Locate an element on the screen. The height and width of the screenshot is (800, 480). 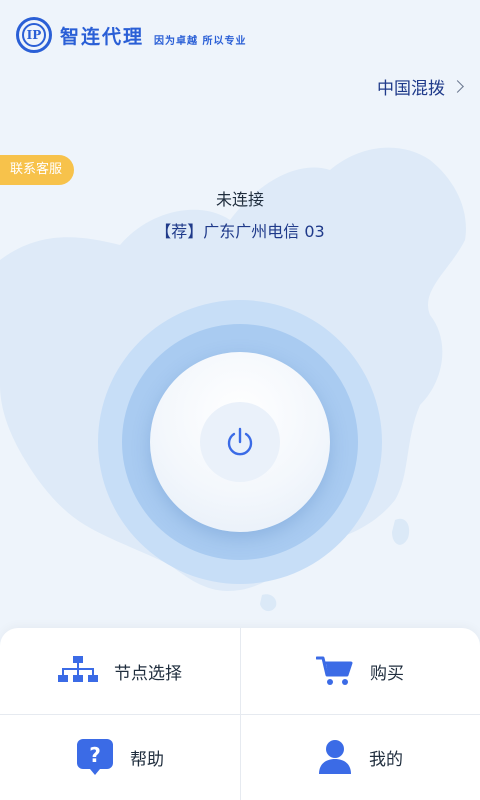
brand-logo-icon: IP is located at coordinates (34, 35).